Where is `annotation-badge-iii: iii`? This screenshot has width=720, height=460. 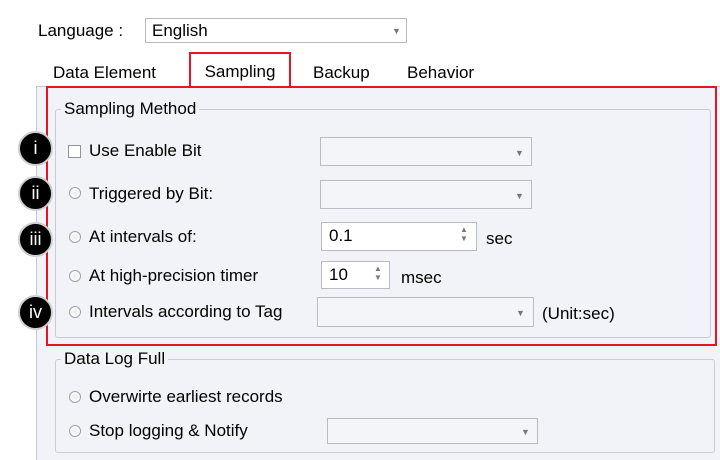
annotation-badge-iii: iii is located at coordinates (35, 239).